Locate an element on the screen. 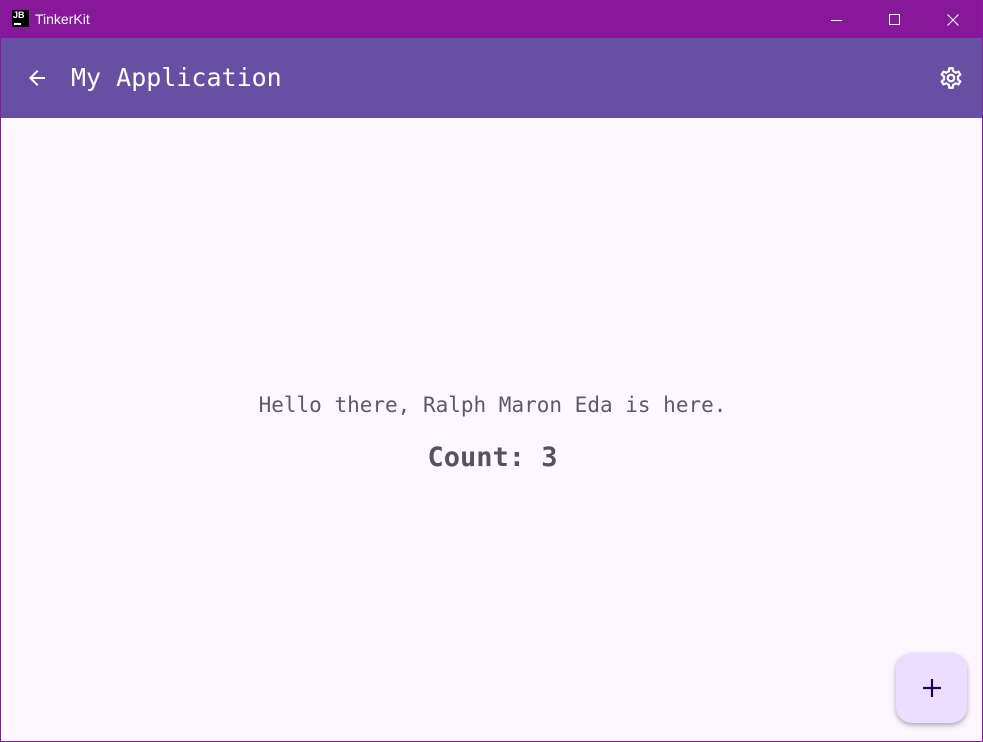 The height and width of the screenshot is (742, 983). arrow-back-icon is located at coordinates (37, 78).